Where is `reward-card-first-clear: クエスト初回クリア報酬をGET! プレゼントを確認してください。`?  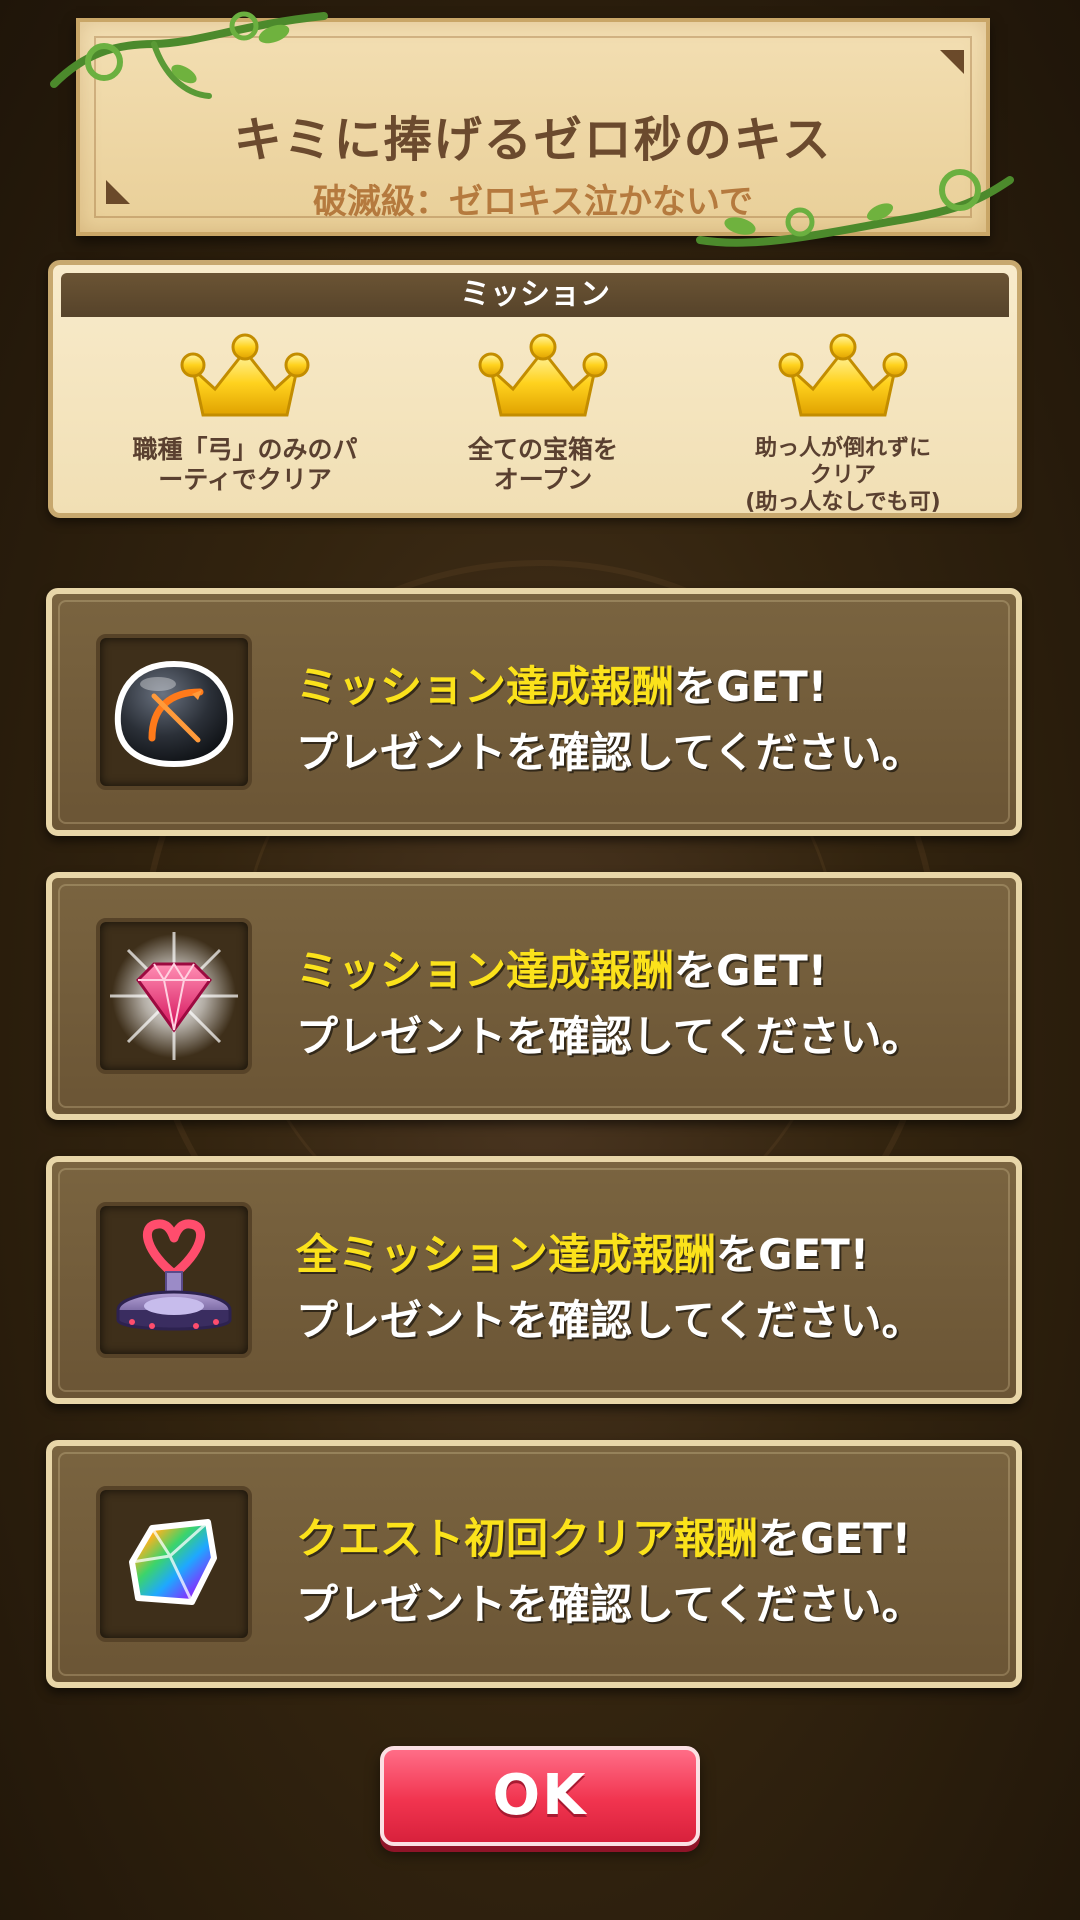 reward-card-first-clear: クエスト初回クリア報酬をGET! プレゼントを確認してください。 is located at coordinates (534, 1564).